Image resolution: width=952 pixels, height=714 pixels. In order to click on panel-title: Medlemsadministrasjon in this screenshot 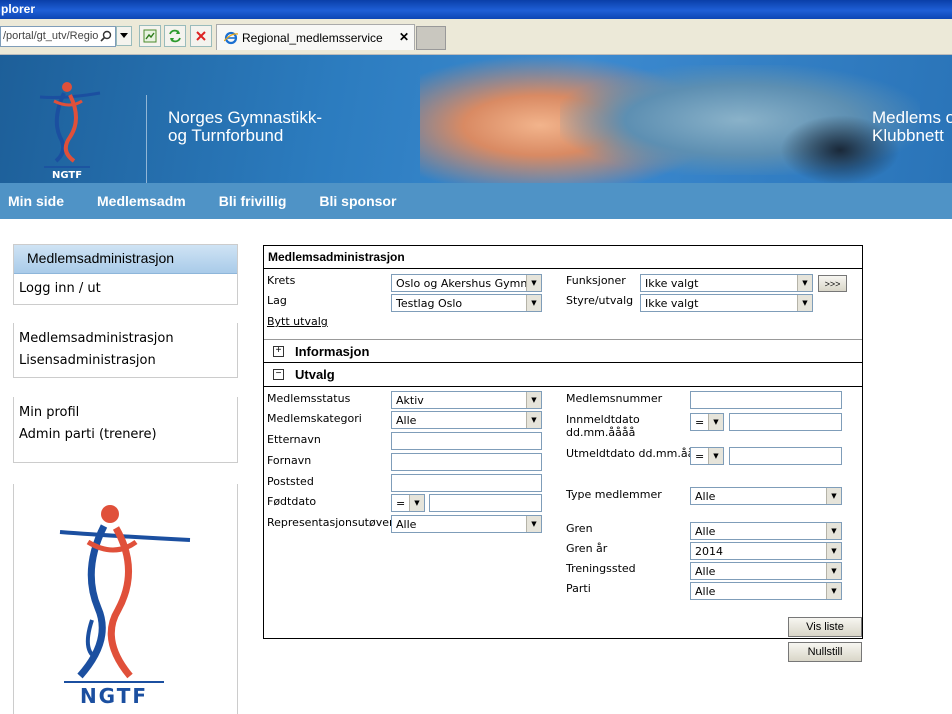, I will do `click(563, 257)`.